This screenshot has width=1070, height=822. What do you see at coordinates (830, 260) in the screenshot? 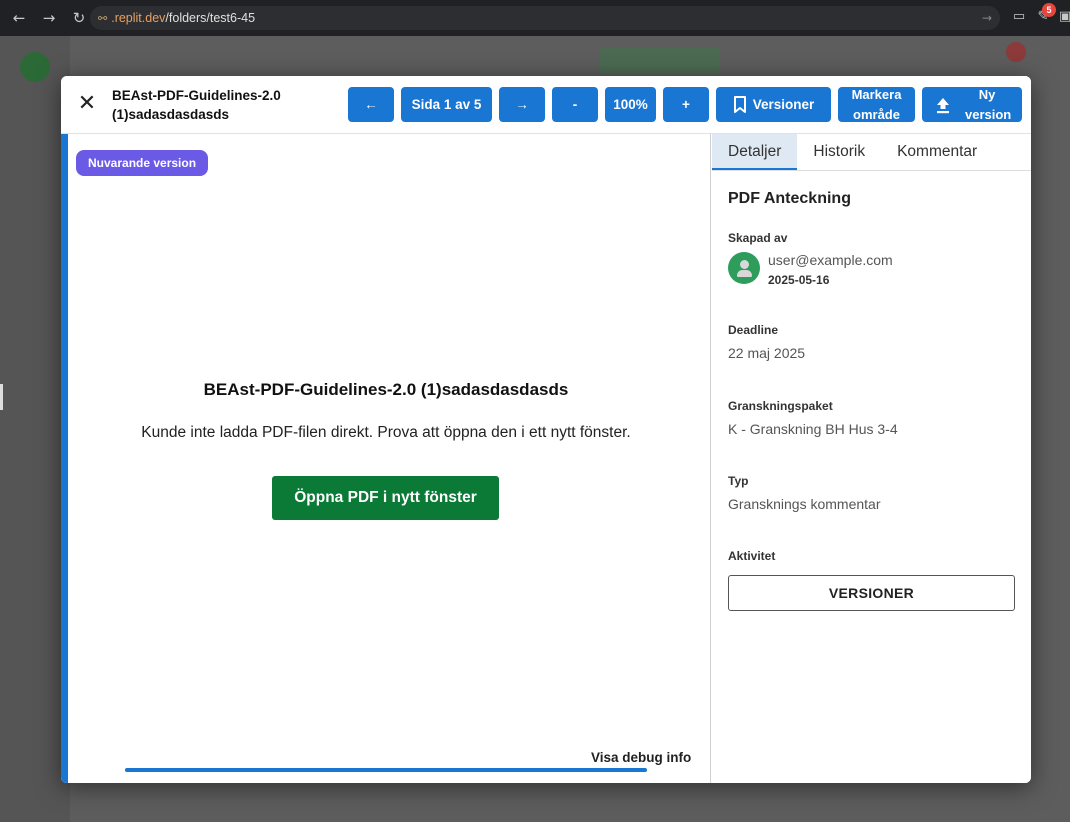
I see `creator-email: user@example.com` at bounding box center [830, 260].